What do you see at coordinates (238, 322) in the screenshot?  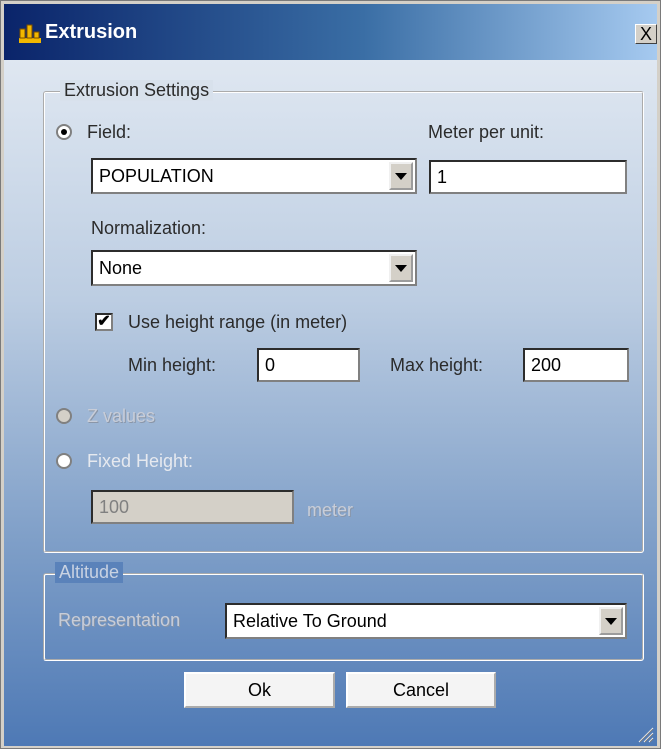 I see `use-height-range-label: Use height range (in meter)` at bounding box center [238, 322].